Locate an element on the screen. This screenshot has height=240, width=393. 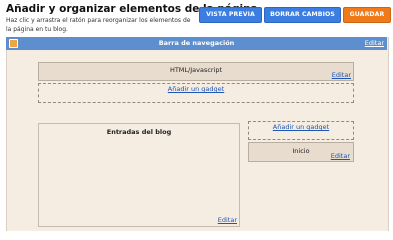
add-gadget-header: Añadir un gadget is located at coordinates (196, 93).